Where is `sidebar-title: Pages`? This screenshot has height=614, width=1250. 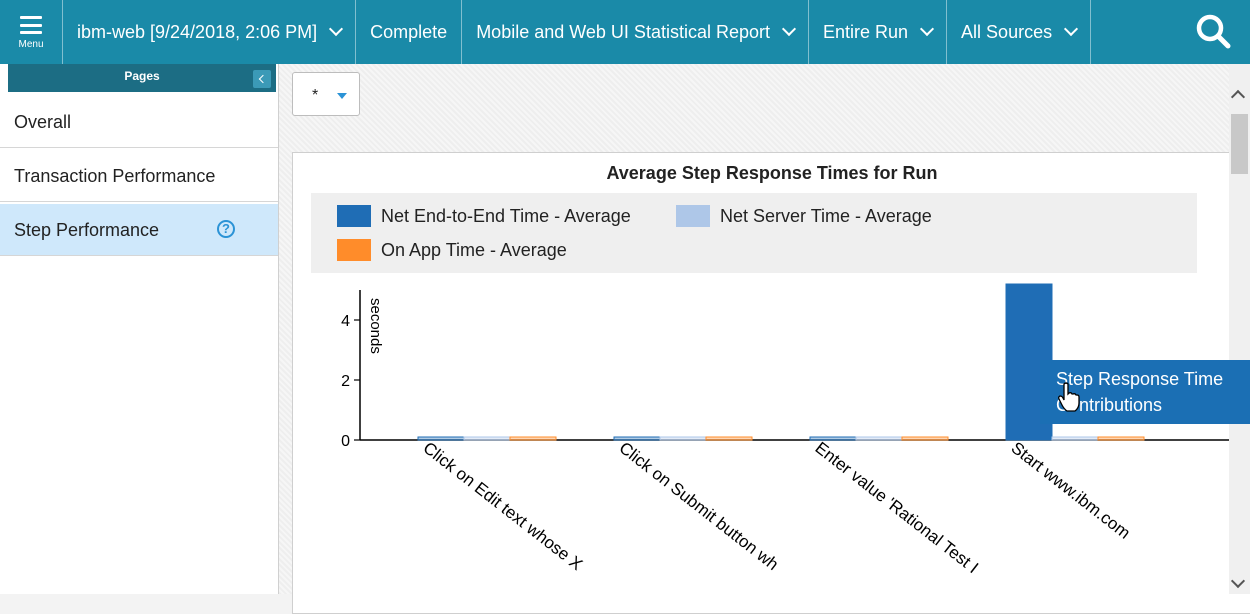 sidebar-title: Pages is located at coordinates (142, 76).